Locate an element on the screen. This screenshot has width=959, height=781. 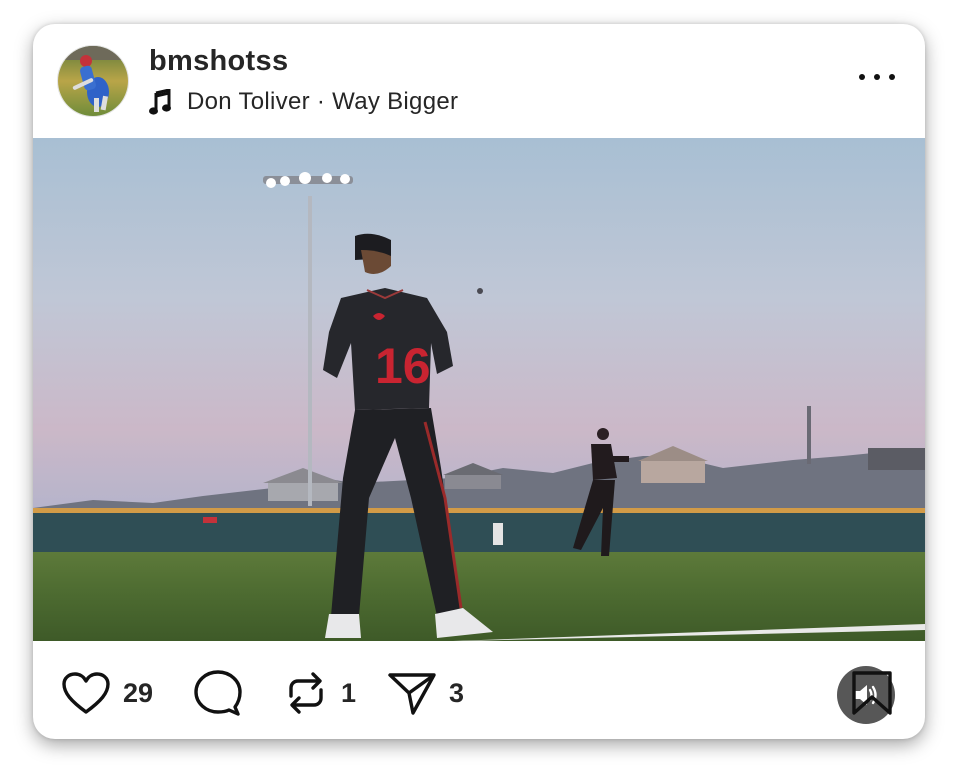
share-count: 3 is located at coordinates (457, 692).